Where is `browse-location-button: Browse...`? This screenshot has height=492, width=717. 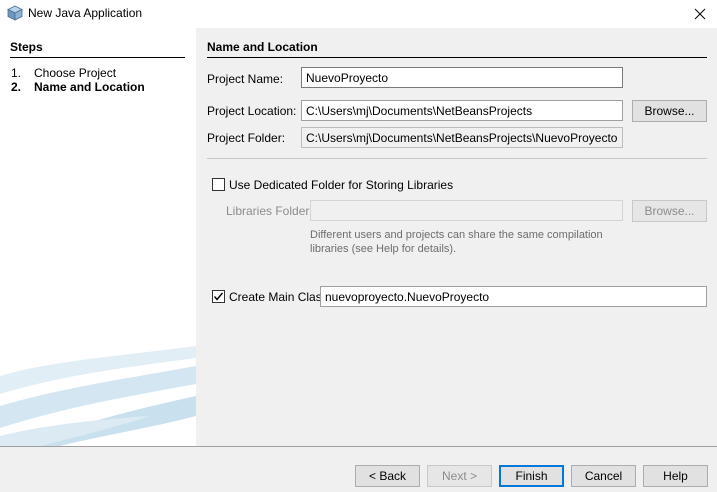
browse-location-button: Browse... is located at coordinates (669, 111).